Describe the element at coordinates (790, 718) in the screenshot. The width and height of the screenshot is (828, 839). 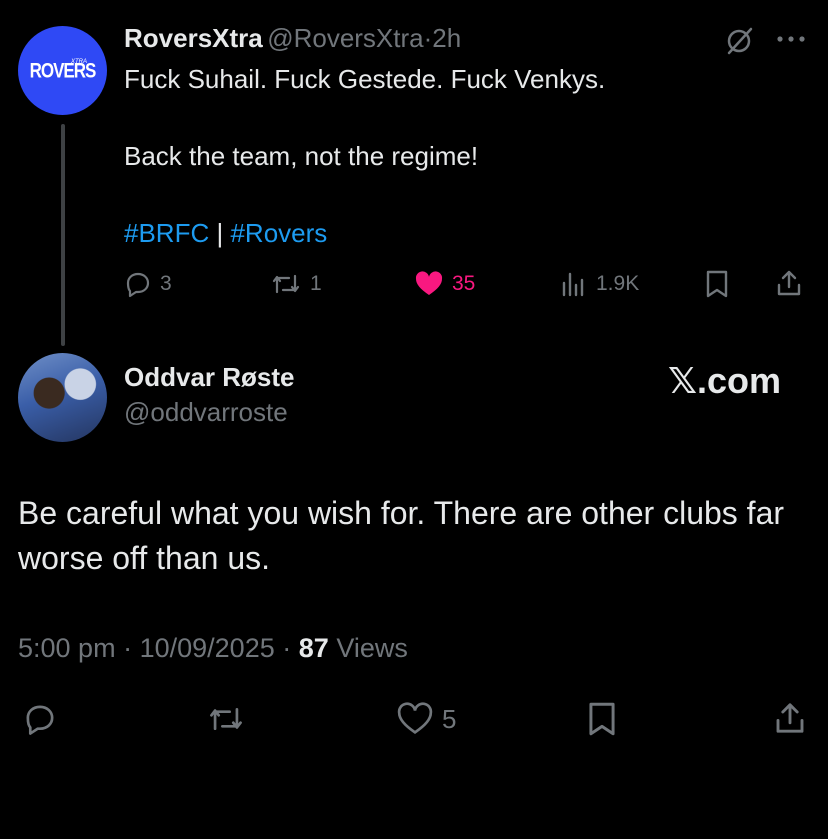
I see `reply-share-icon` at that location.